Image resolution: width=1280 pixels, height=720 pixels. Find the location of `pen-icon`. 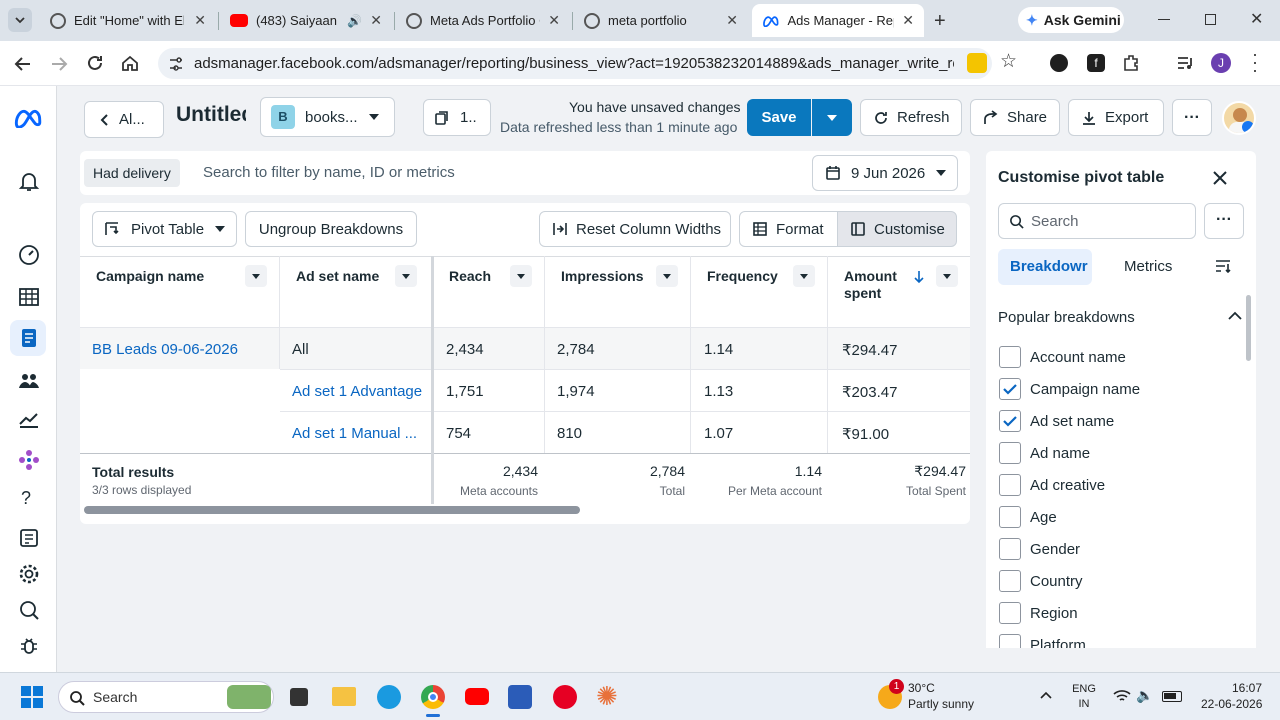

pen-icon is located at coordinates (1059, 63).